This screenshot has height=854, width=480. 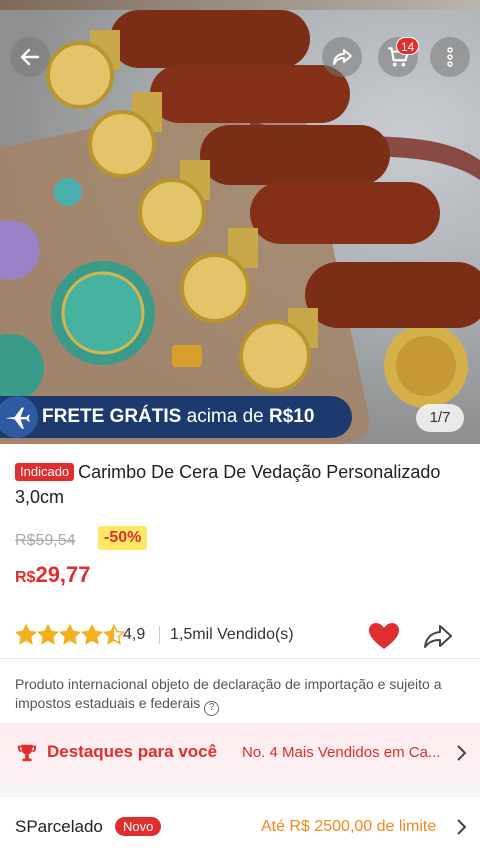 I want to click on price-currency: R$, so click(x=25, y=577).